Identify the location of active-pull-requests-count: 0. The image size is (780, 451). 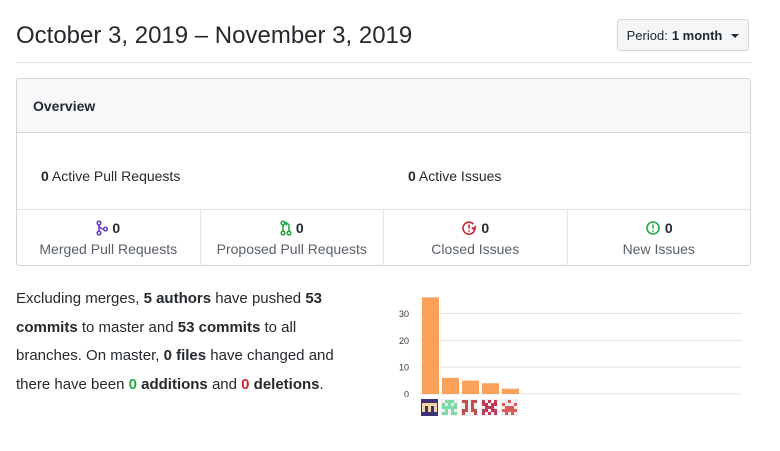
(45, 176).